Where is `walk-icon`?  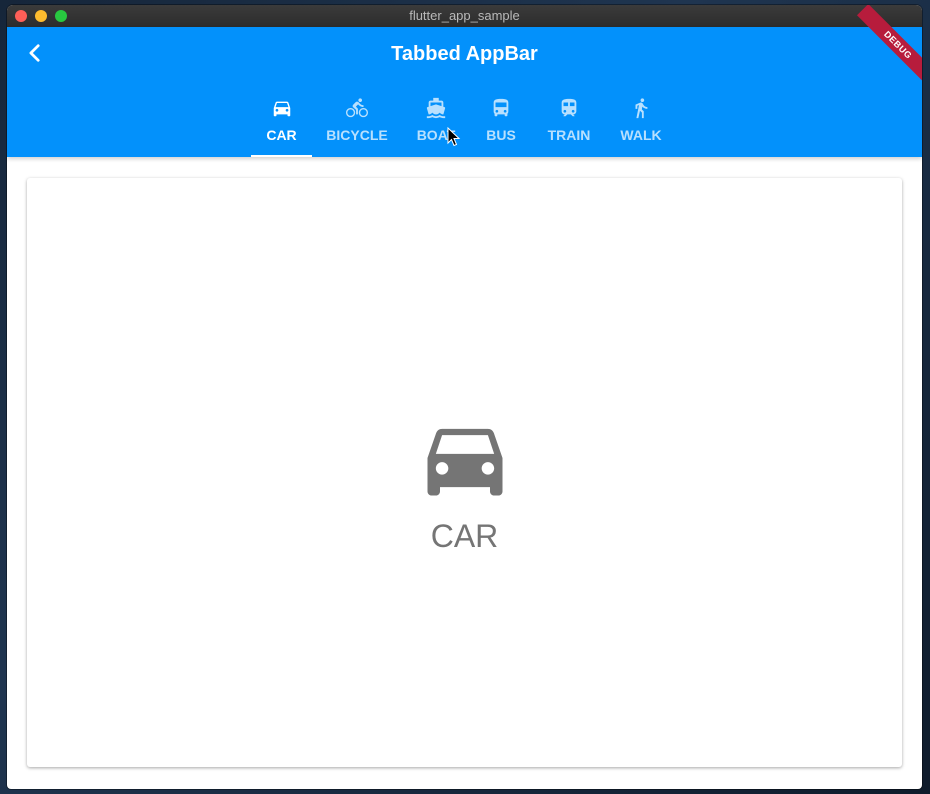 walk-icon is located at coordinates (641, 108).